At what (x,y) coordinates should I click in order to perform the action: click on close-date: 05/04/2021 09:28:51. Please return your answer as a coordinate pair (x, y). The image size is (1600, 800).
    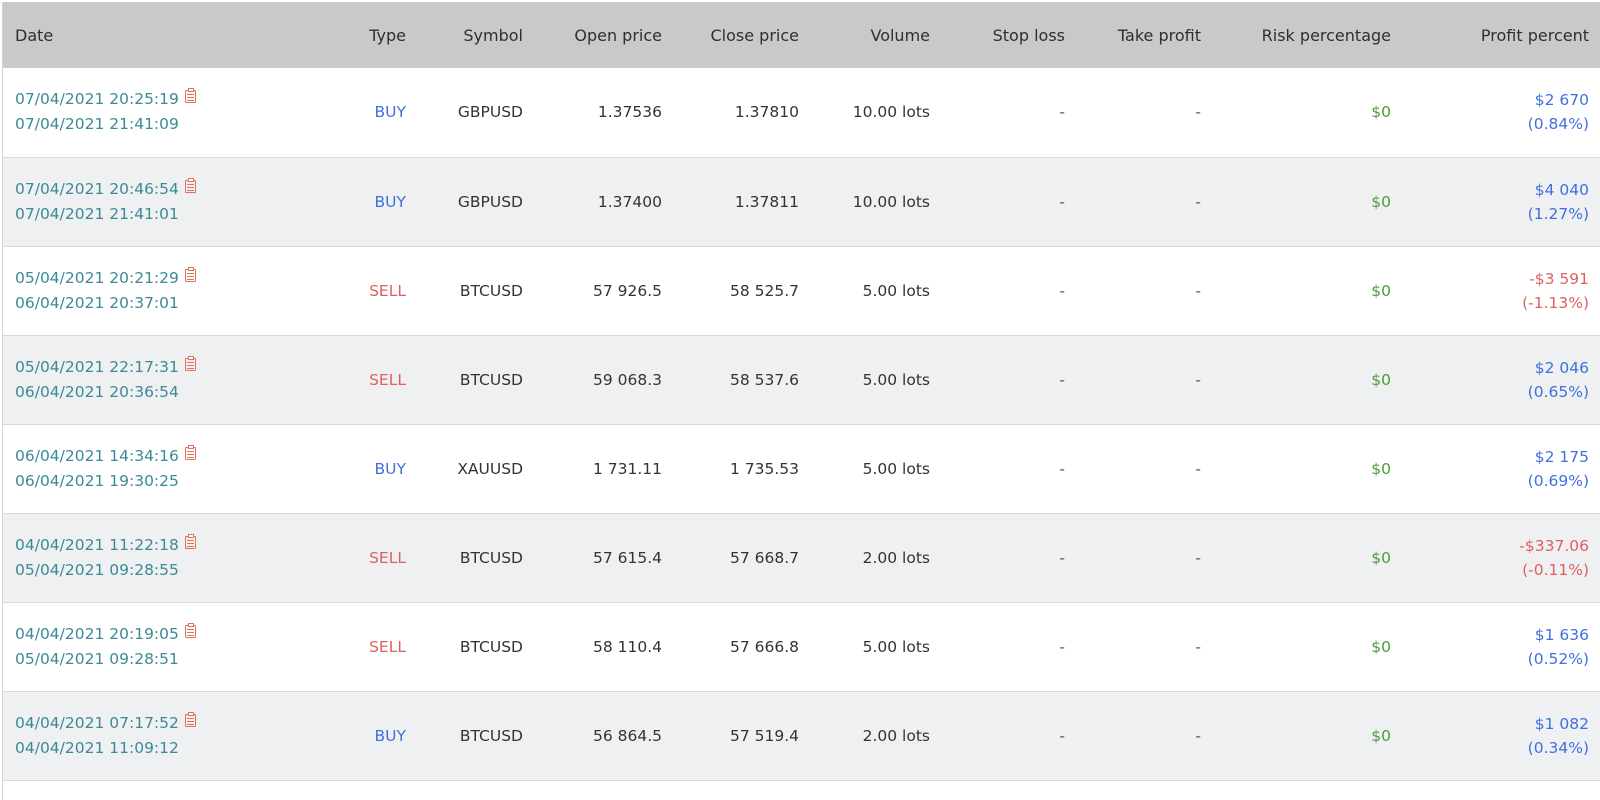
    Looking at the image, I should click on (97, 658).